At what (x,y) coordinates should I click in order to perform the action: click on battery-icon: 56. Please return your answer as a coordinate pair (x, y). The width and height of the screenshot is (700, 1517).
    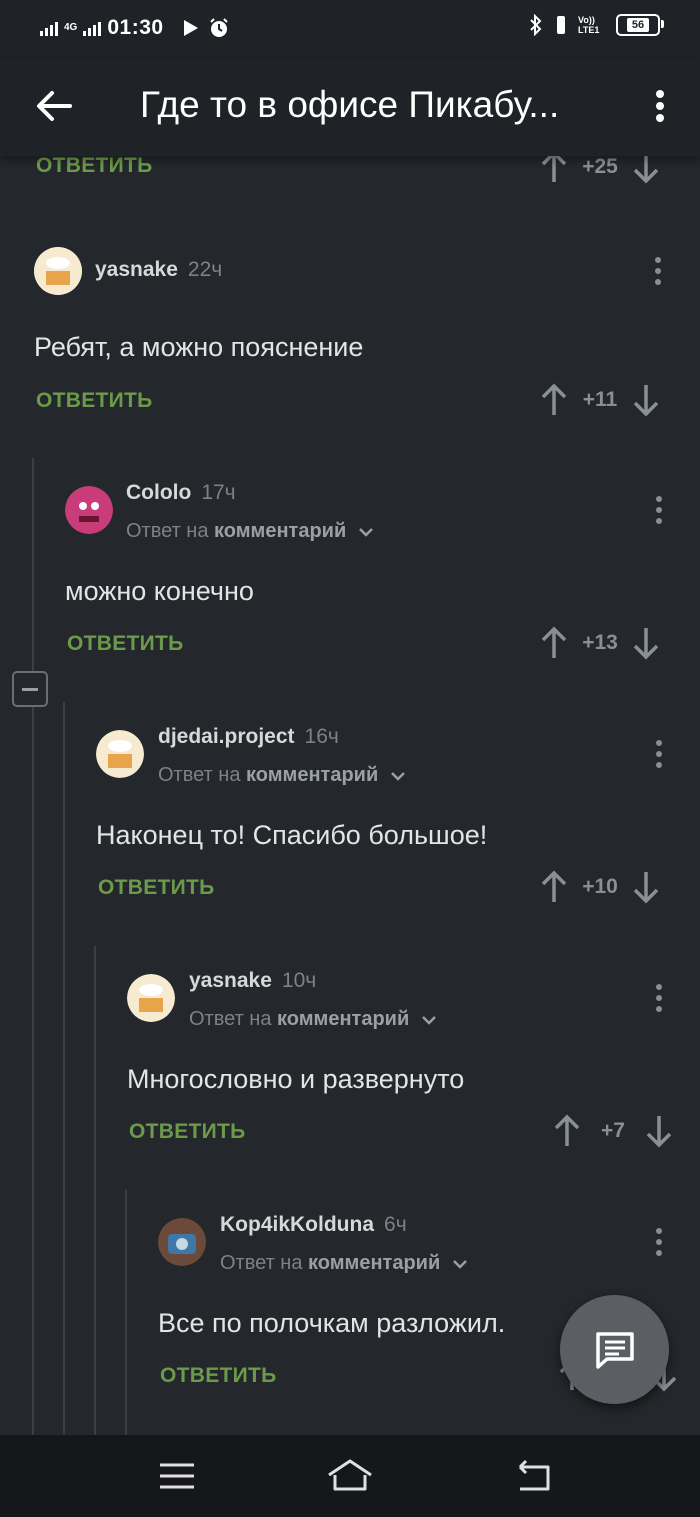
    Looking at the image, I should click on (640, 25).